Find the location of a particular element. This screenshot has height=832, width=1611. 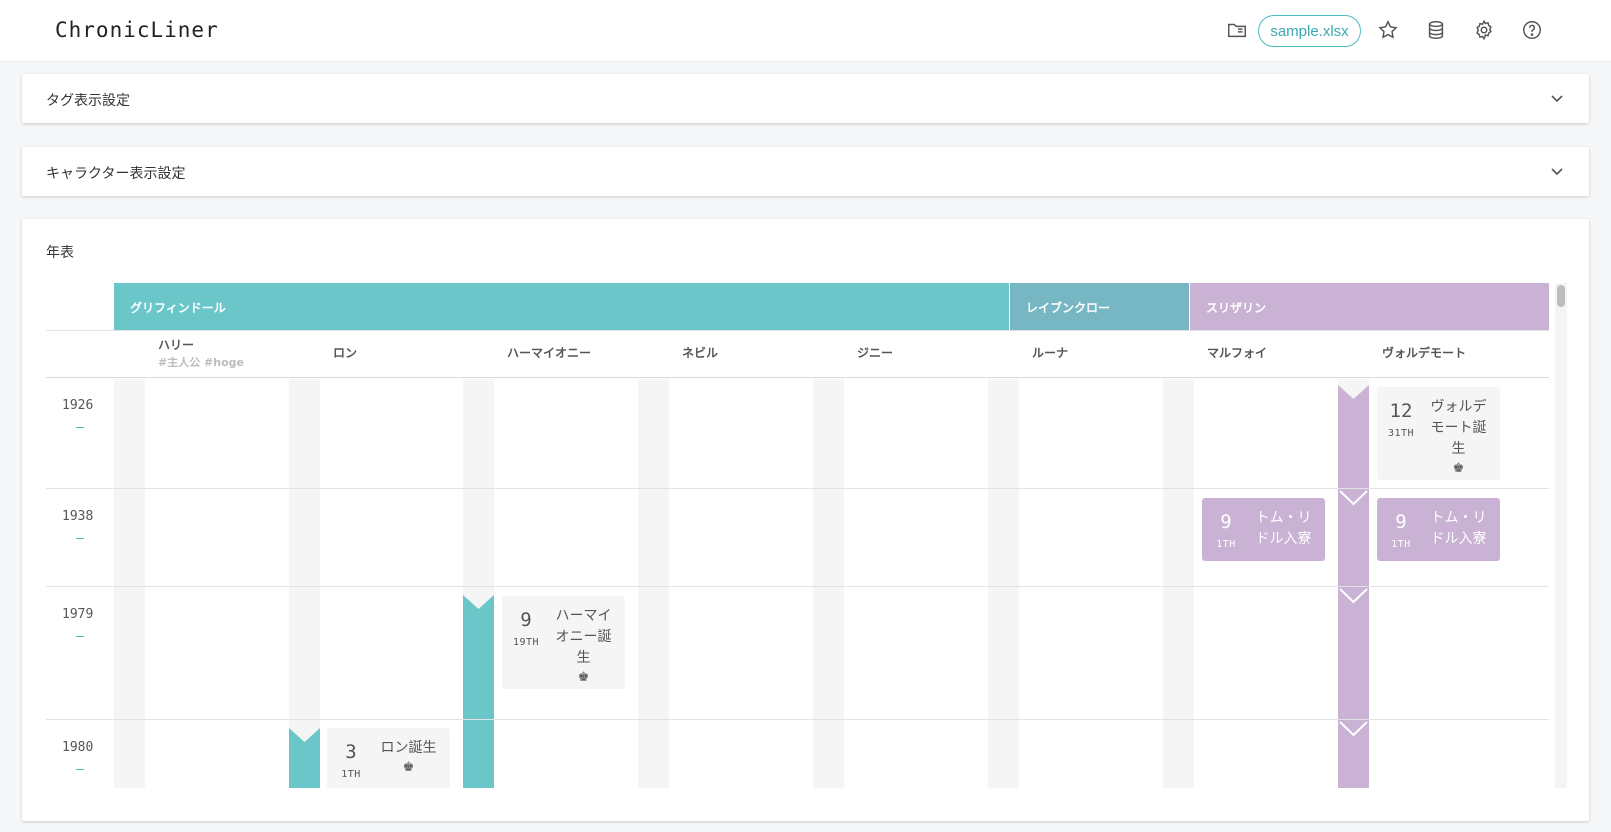

lane-fill-hermione is located at coordinates (478, 691).